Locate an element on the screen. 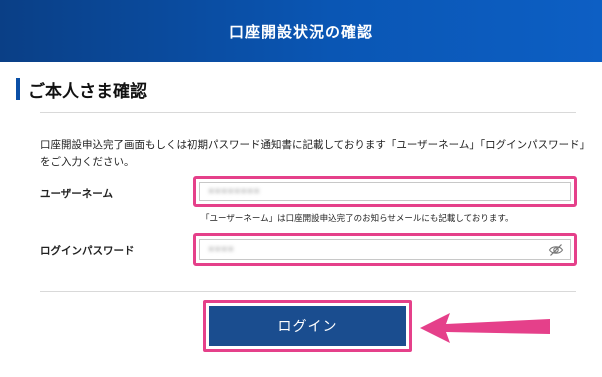 The width and height of the screenshot is (602, 377). login-highlight: ログイン is located at coordinates (307, 326).